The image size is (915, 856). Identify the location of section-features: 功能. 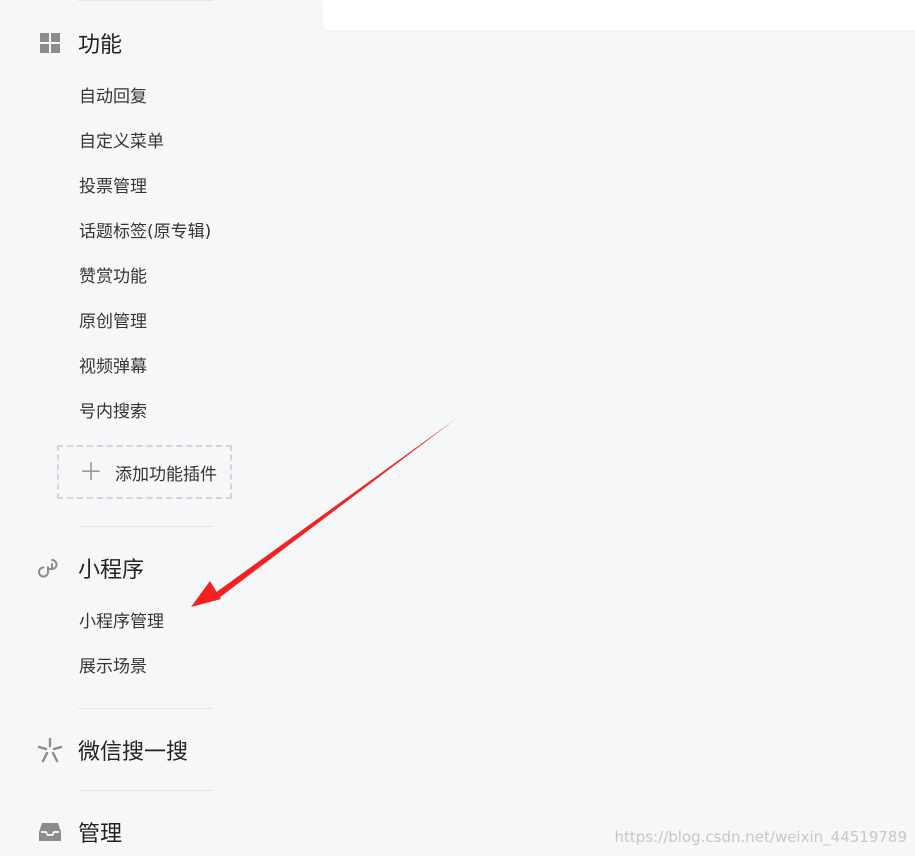
(79, 43).